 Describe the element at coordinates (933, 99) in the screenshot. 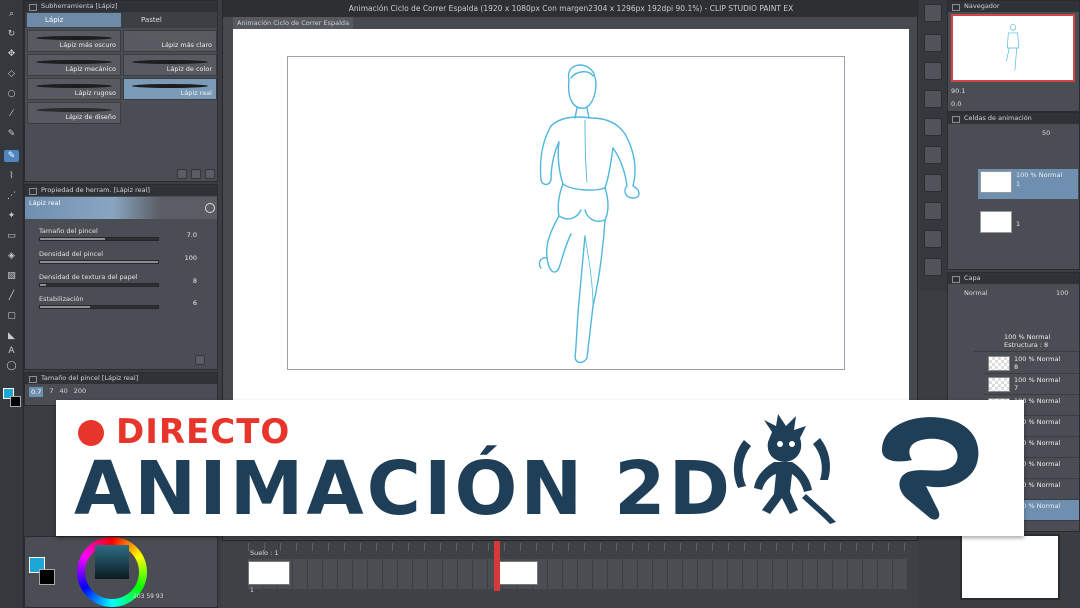

I see `grid-icon` at that location.